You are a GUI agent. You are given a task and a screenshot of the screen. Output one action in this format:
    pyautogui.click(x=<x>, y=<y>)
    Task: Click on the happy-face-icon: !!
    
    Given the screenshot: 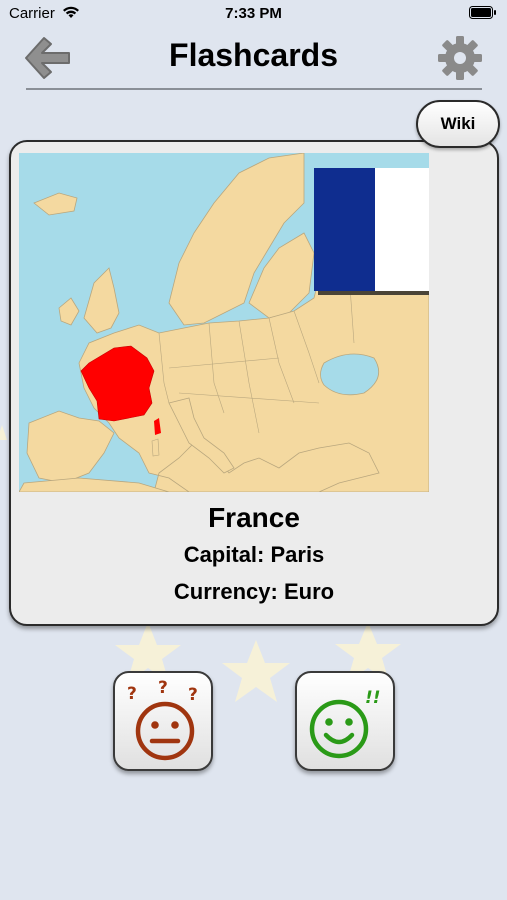 What is the action you would take?
    pyautogui.click(x=345, y=723)
    